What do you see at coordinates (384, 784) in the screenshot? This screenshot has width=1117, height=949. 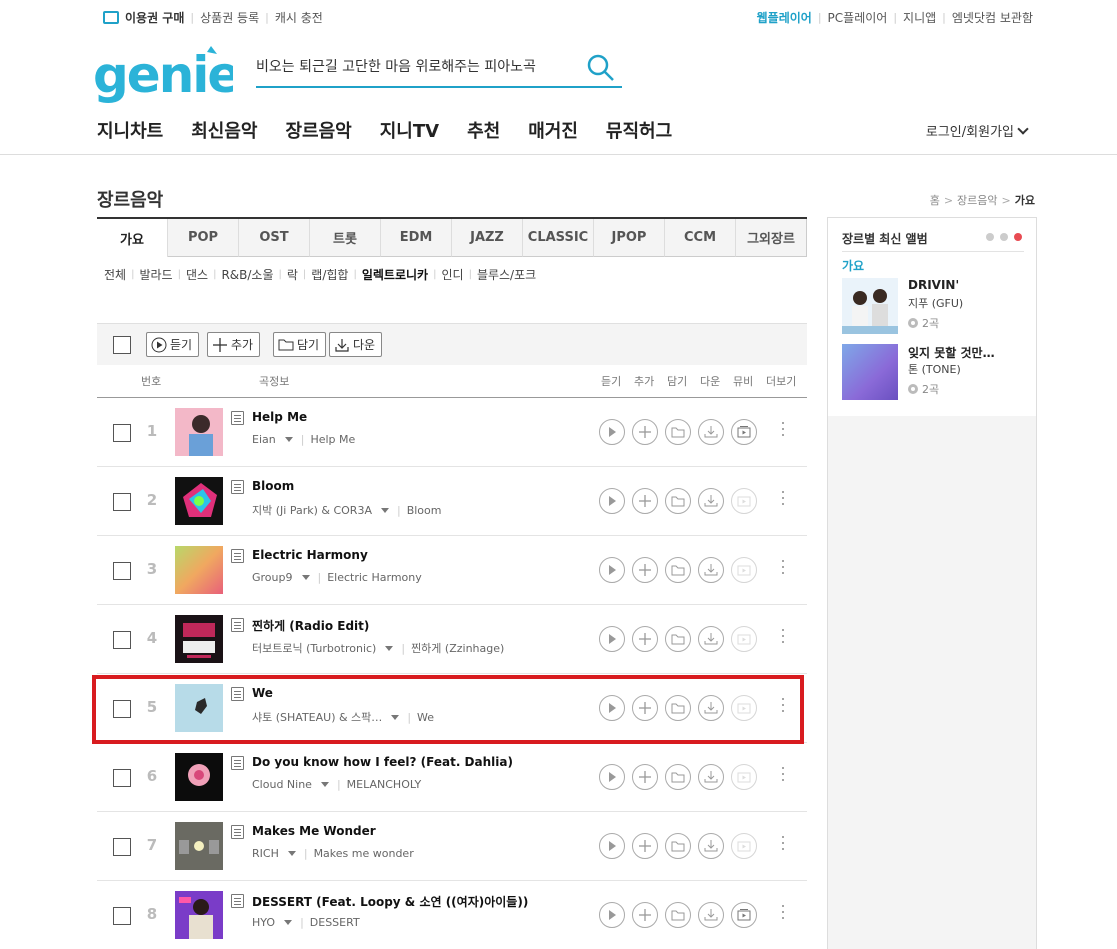 I see `song-album: MELANCHOLY` at bounding box center [384, 784].